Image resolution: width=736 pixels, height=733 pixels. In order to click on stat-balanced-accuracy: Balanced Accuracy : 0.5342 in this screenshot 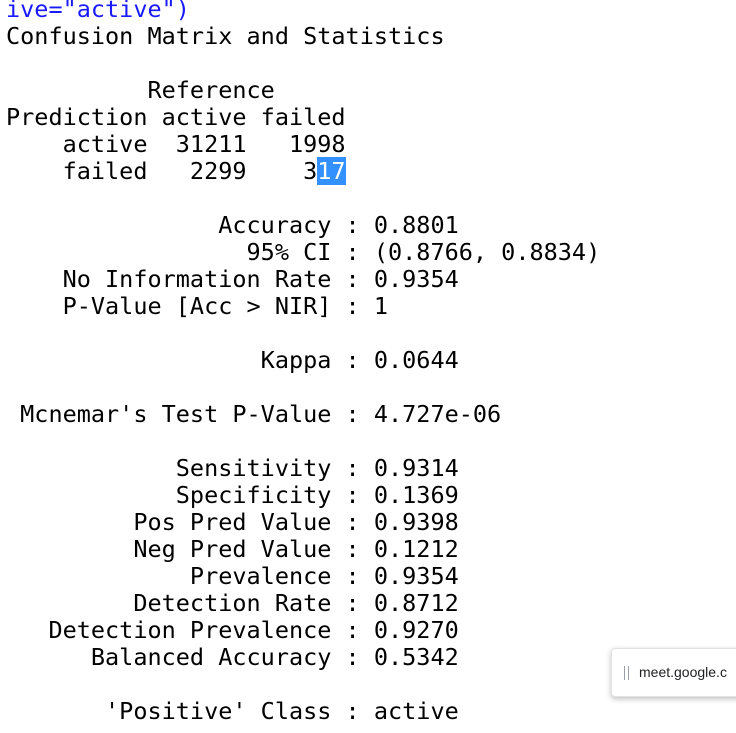, I will do `click(232, 657)`.